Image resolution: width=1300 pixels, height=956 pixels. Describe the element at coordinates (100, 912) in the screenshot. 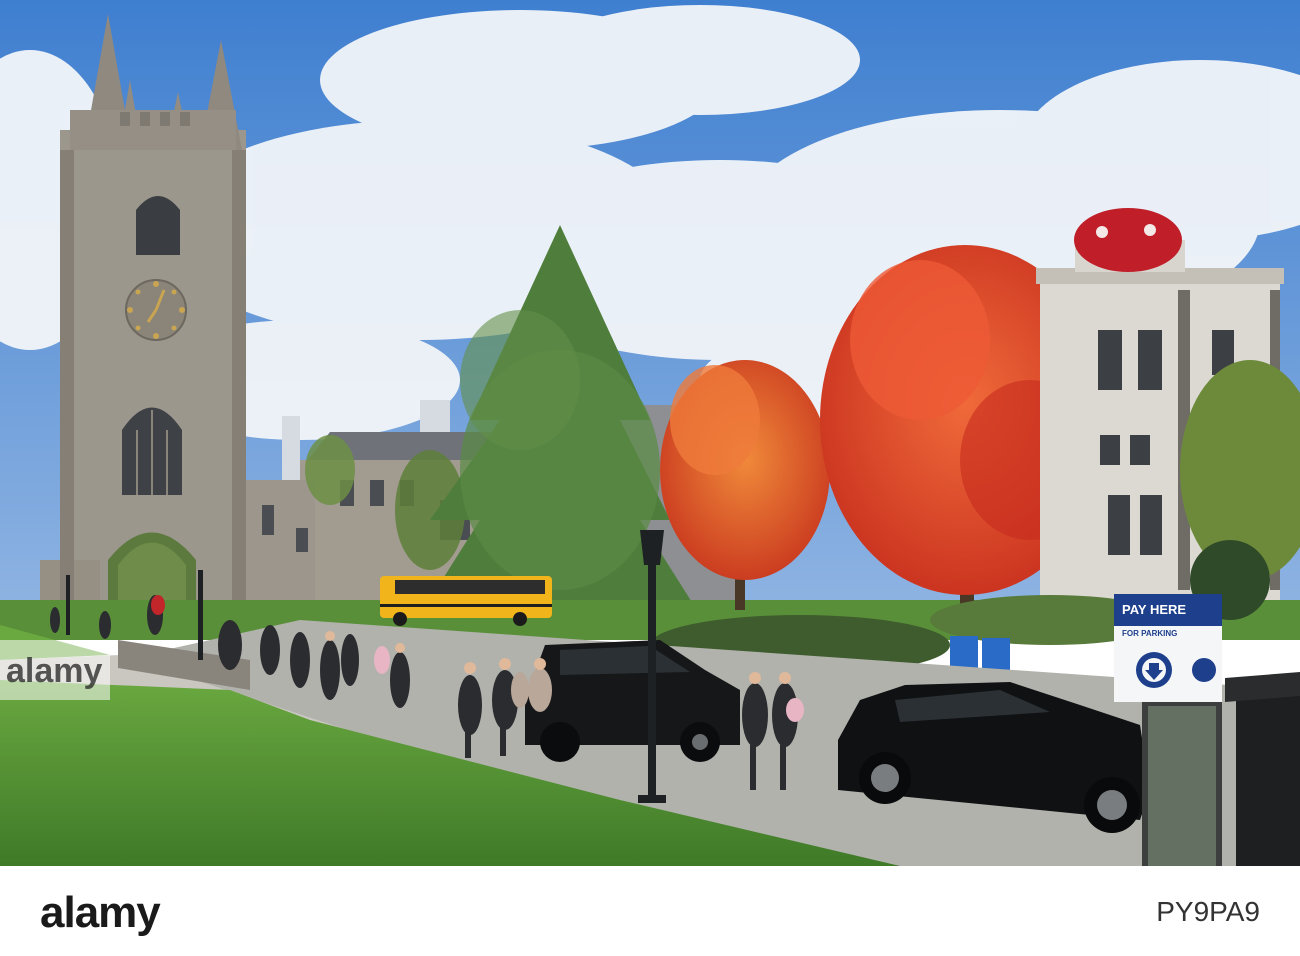

I see `footer-logo: alamy` at that location.